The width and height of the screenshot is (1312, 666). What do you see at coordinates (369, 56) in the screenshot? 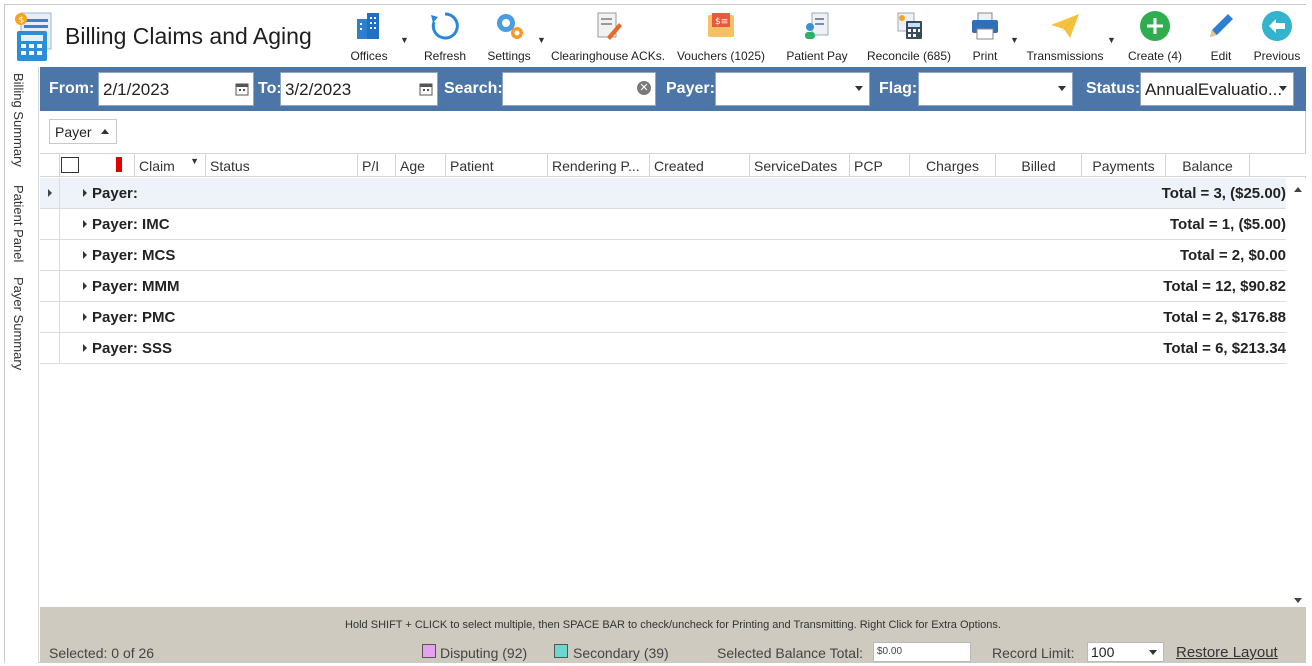
I see `offices-label: Offices` at bounding box center [369, 56].